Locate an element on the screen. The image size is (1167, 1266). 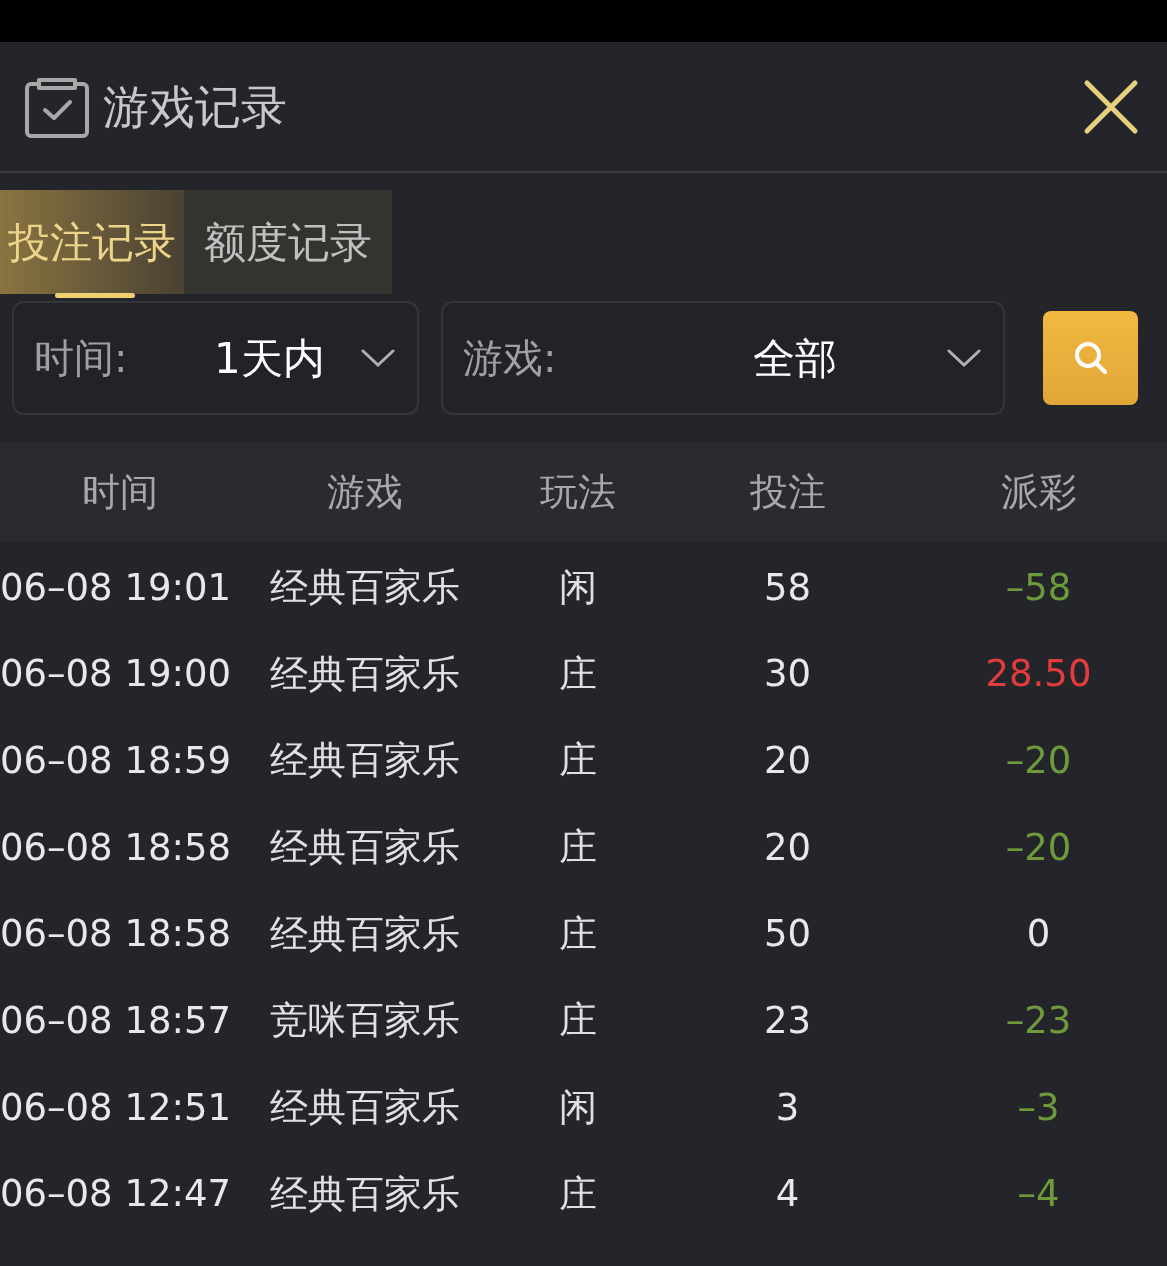
table-cell: –4 is located at coordinates (1038, 1194).